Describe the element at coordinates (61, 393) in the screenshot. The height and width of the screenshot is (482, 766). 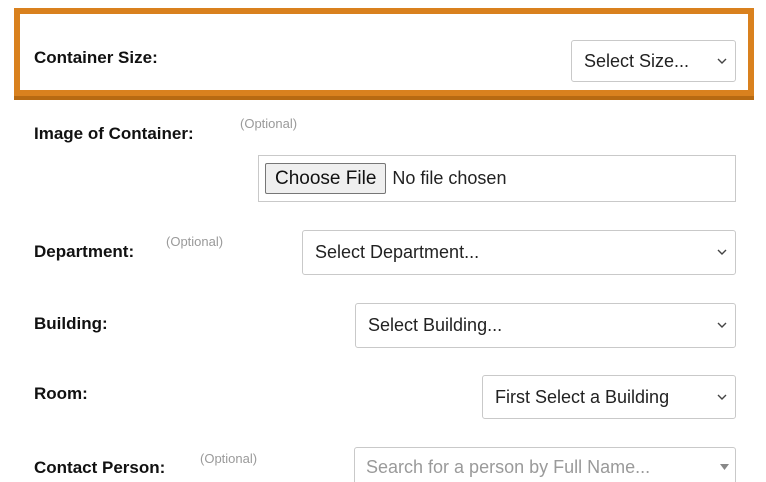
I see `room-label: Room:` at that location.